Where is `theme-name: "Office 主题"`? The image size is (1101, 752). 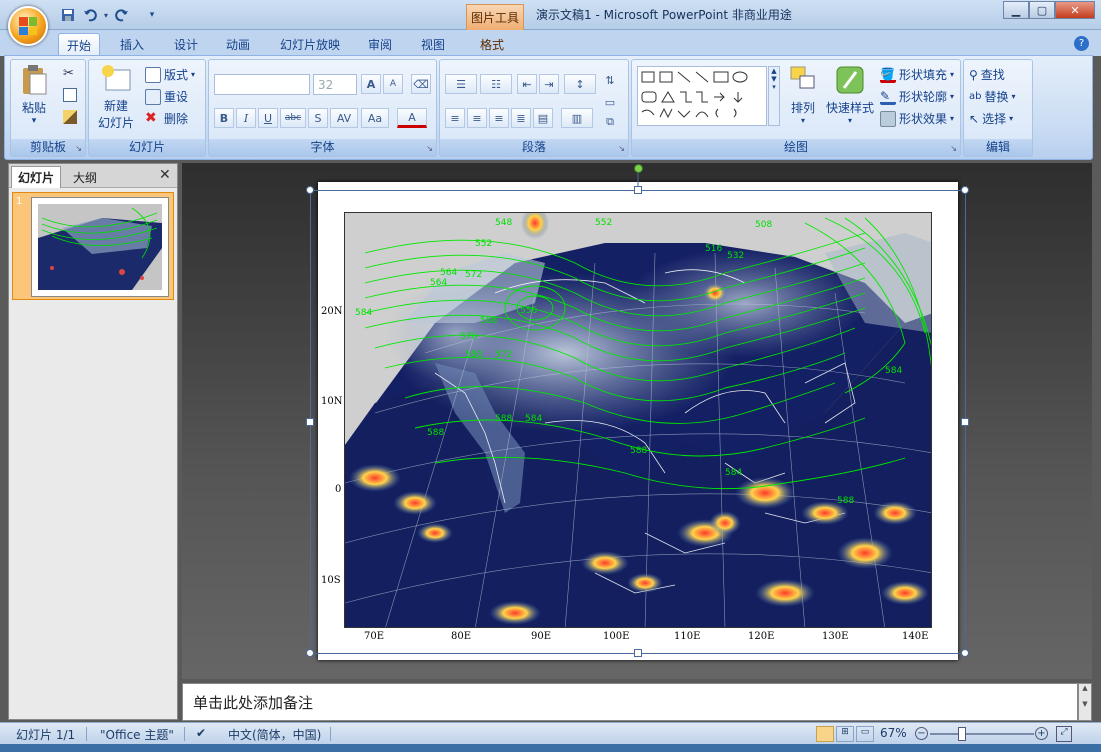 theme-name: "Office 主题" is located at coordinates (137, 734).